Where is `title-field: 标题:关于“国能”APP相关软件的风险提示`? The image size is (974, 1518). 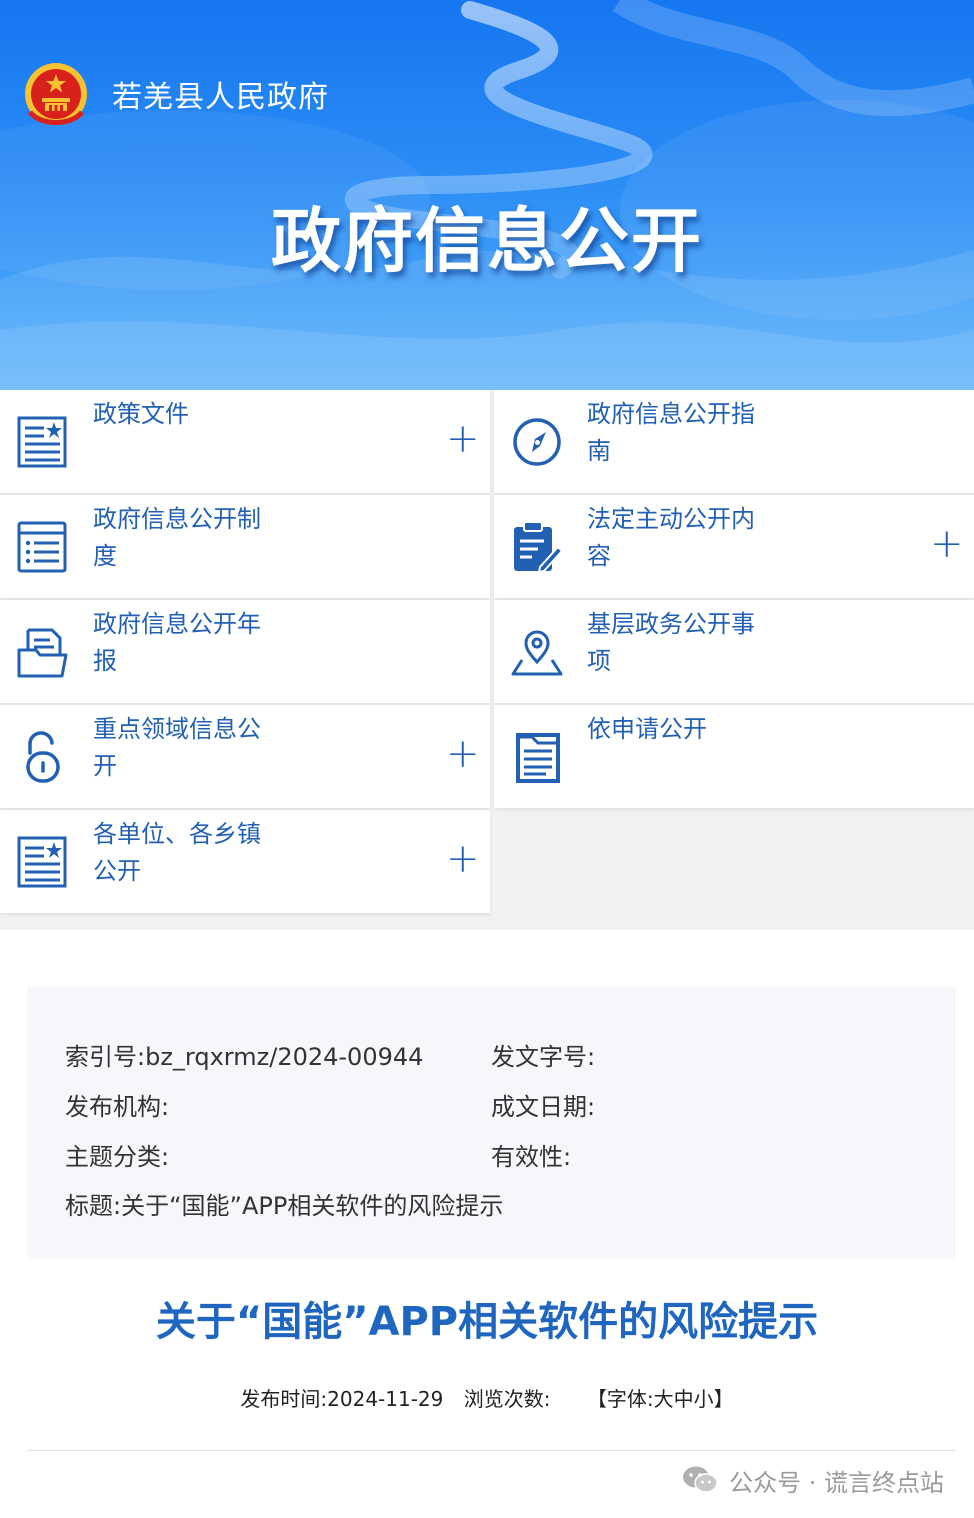 title-field: 标题:关于“国能”APP相关软件的风险提示 is located at coordinates (284, 1206).